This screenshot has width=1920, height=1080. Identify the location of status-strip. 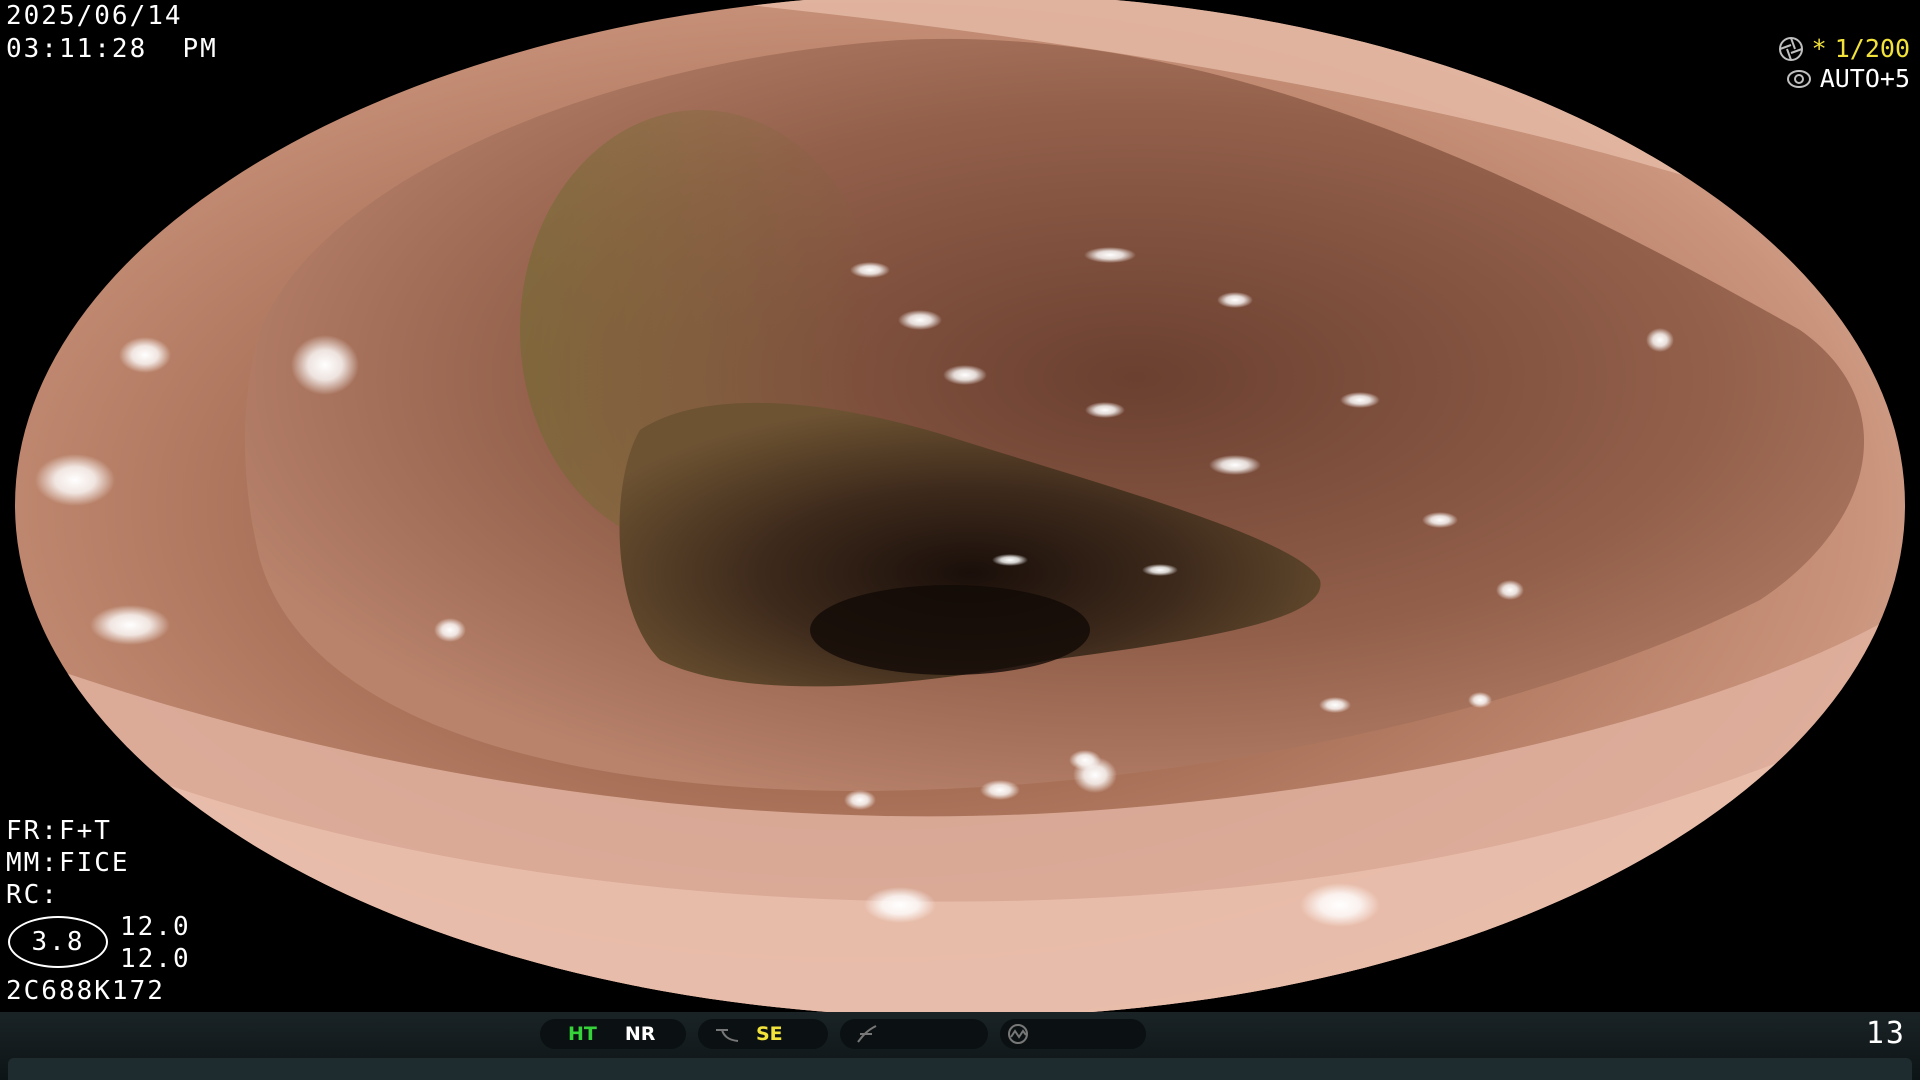
(960, 1069).